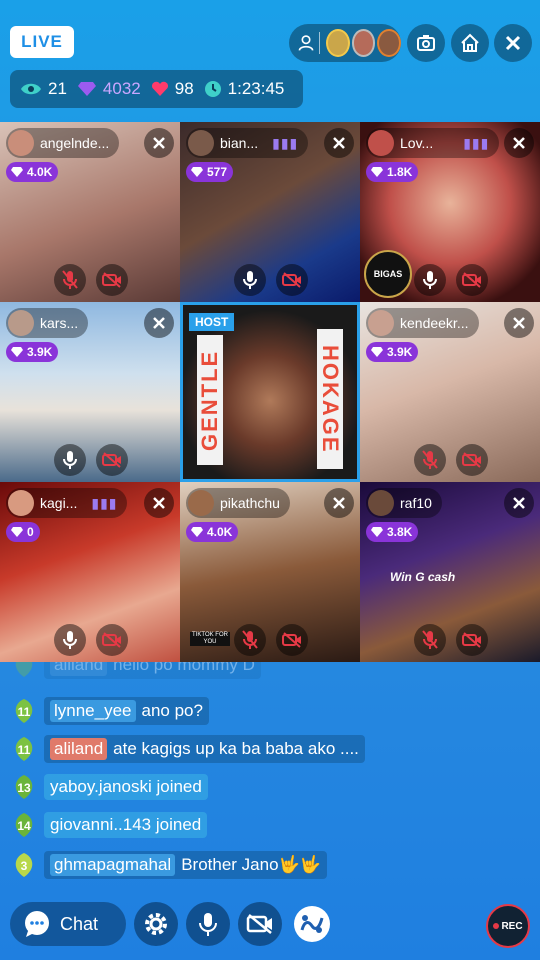  Describe the element at coordinates (508, 926) in the screenshot. I see `record-button: REC` at that location.